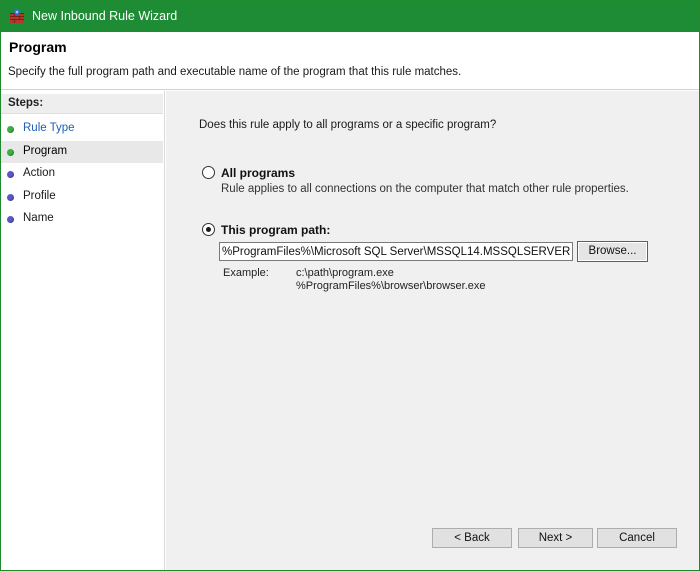  I want to click on step-label: Name, so click(38, 218).